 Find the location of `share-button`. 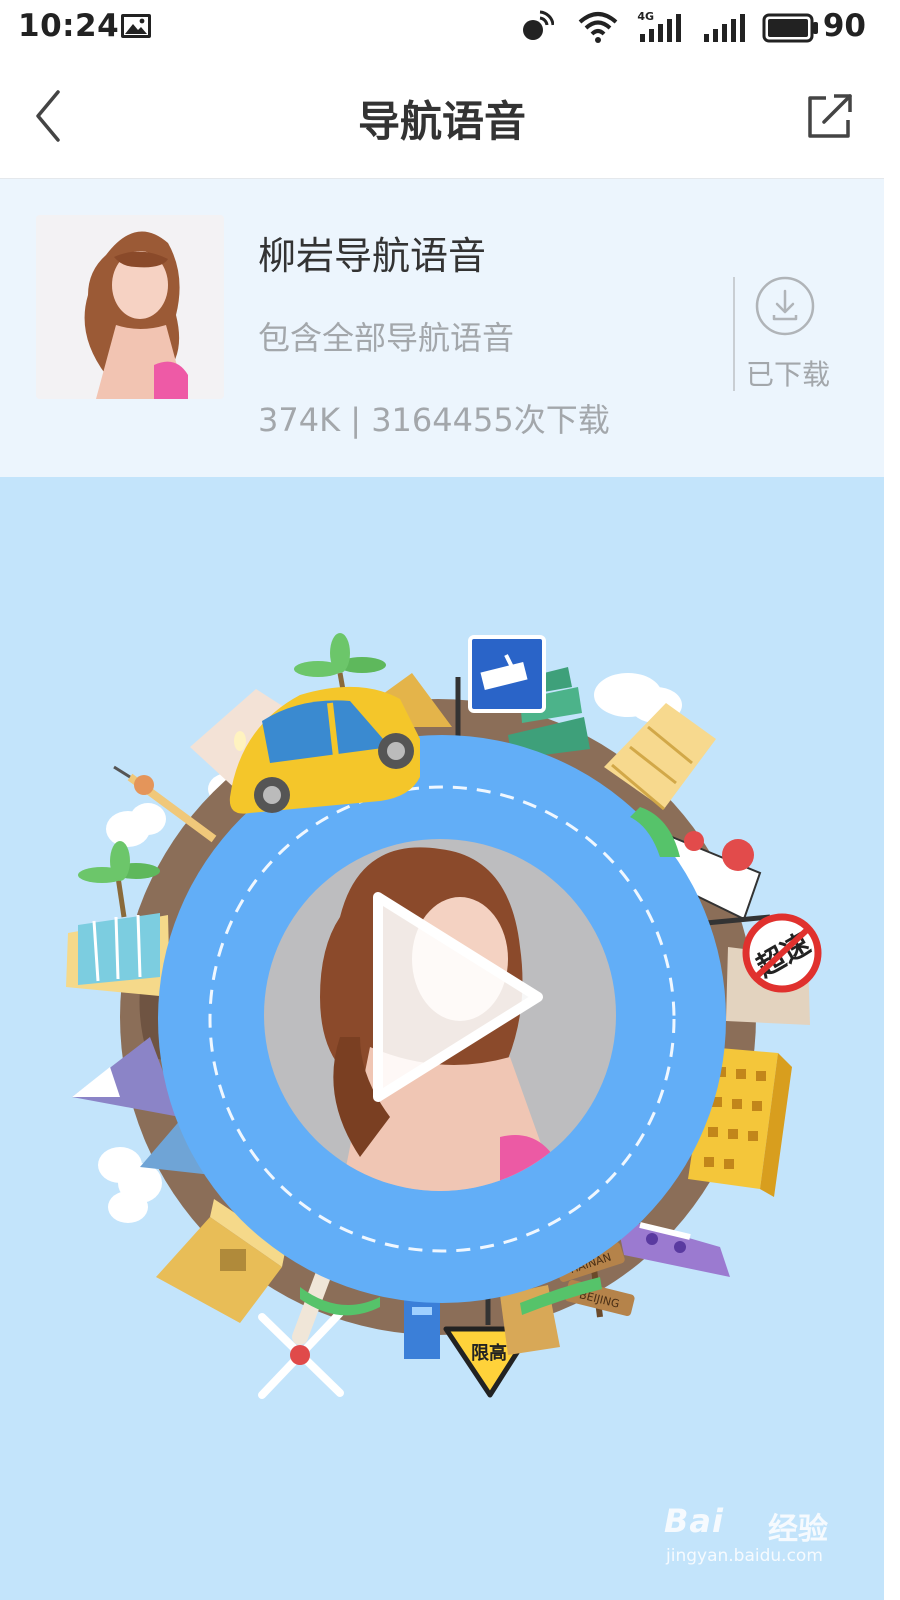

share-button is located at coordinates (830, 116).